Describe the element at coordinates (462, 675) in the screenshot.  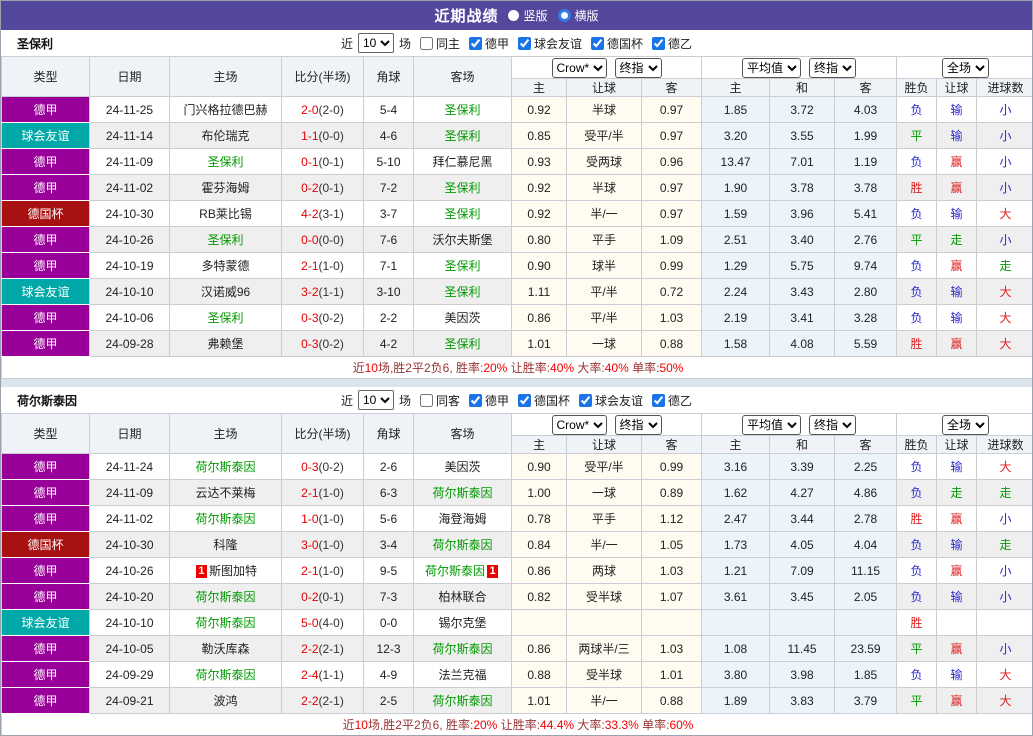
I see `team-name-link: 法兰克福` at that location.